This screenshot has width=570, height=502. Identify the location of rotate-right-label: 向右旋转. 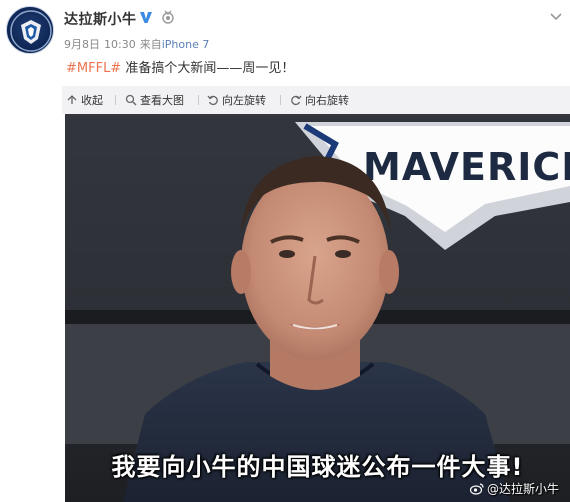
(327, 100).